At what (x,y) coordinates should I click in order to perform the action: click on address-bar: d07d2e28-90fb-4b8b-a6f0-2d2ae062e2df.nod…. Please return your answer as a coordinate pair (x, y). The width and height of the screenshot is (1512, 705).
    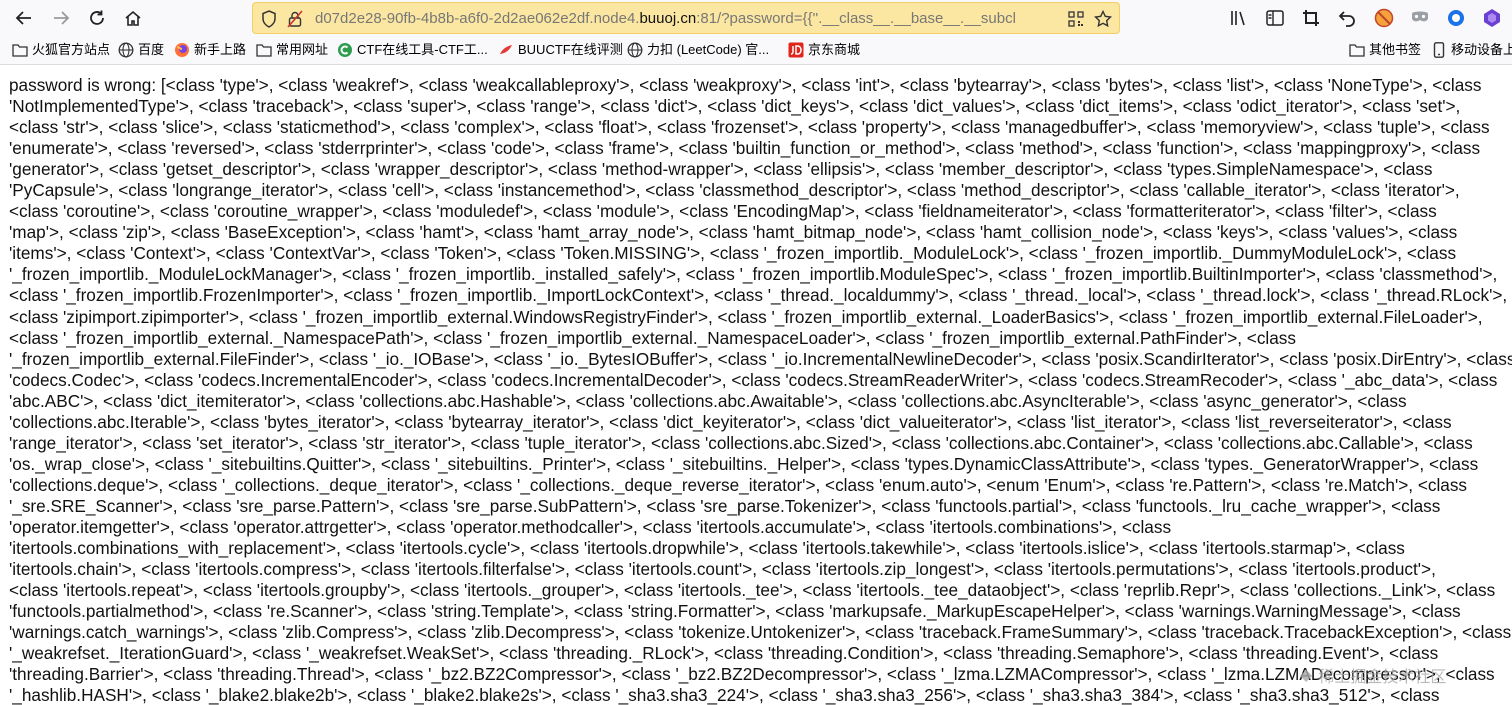
    Looking at the image, I should click on (686, 18).